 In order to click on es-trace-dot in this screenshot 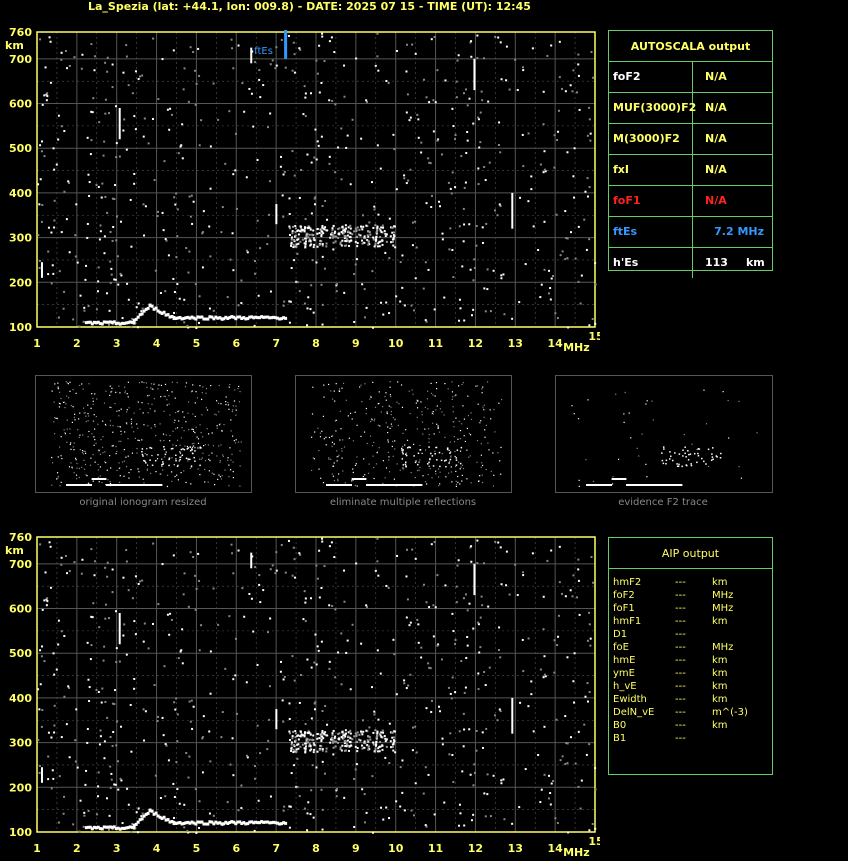, I will do `click(142, 314)`.